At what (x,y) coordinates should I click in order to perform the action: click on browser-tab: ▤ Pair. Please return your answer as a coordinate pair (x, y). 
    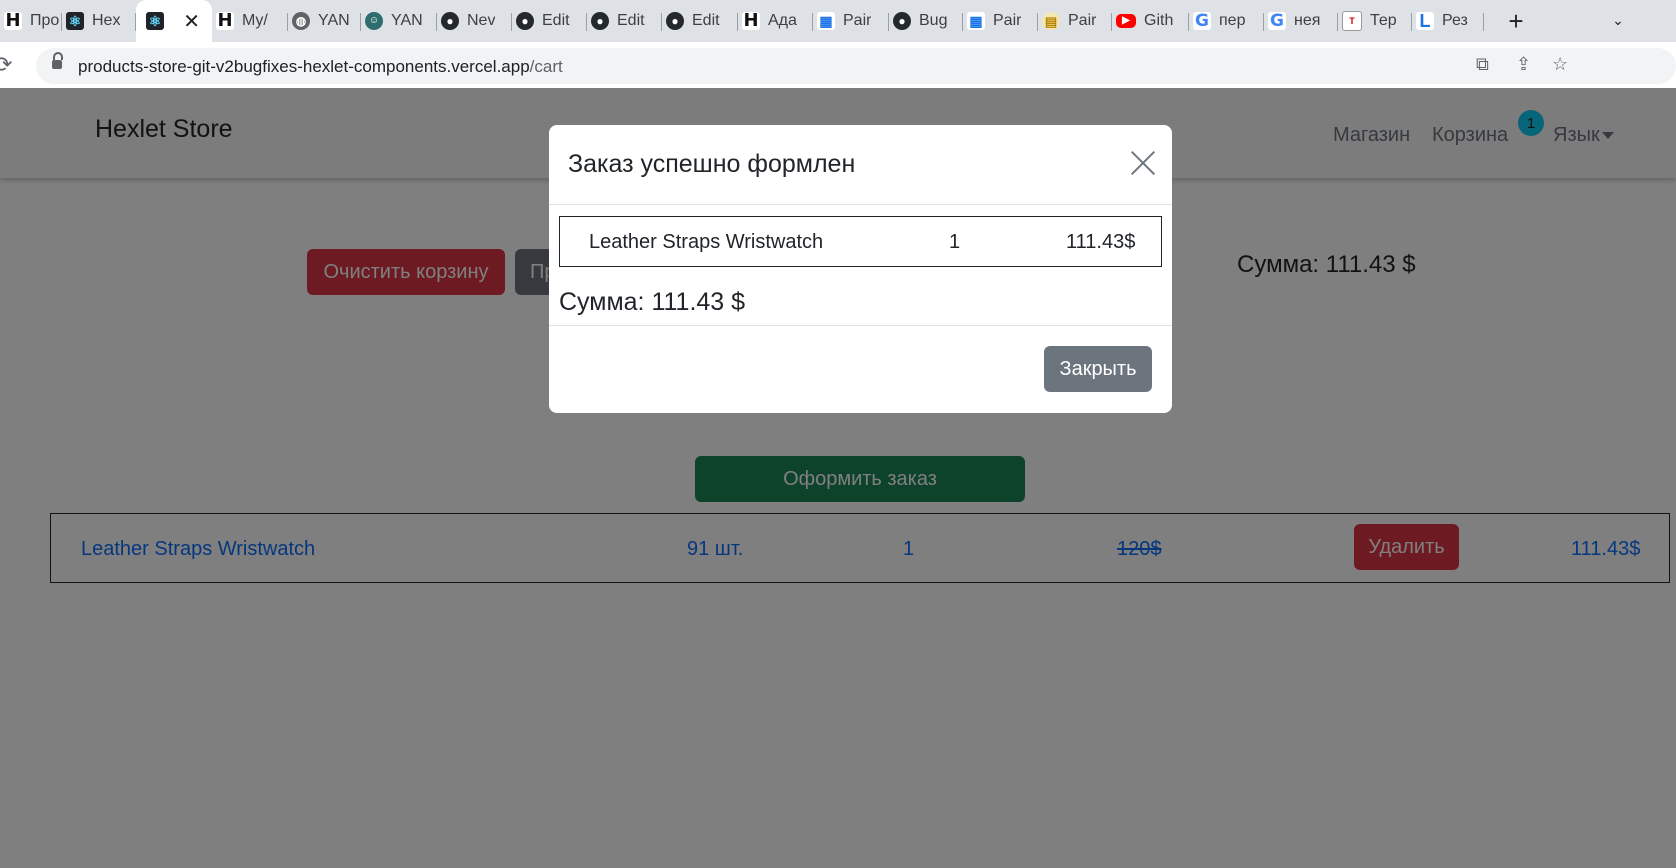
    Looking at the image, I should click on (1075, 21).